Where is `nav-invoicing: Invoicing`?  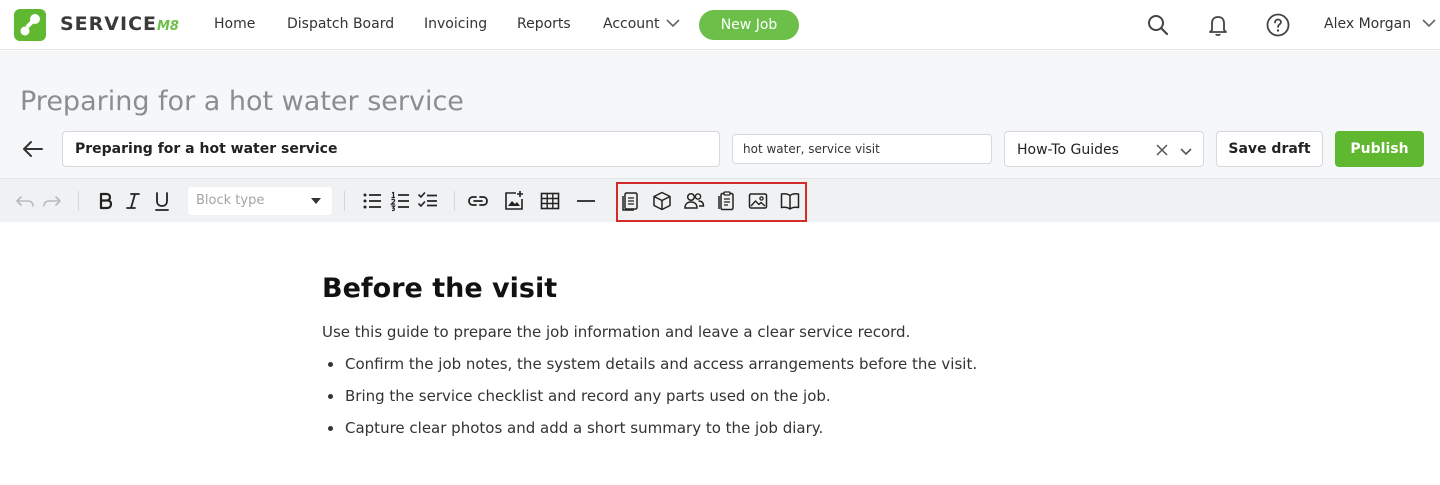 nav-invoicing: Invoicing is located at coordinates (455, 24).